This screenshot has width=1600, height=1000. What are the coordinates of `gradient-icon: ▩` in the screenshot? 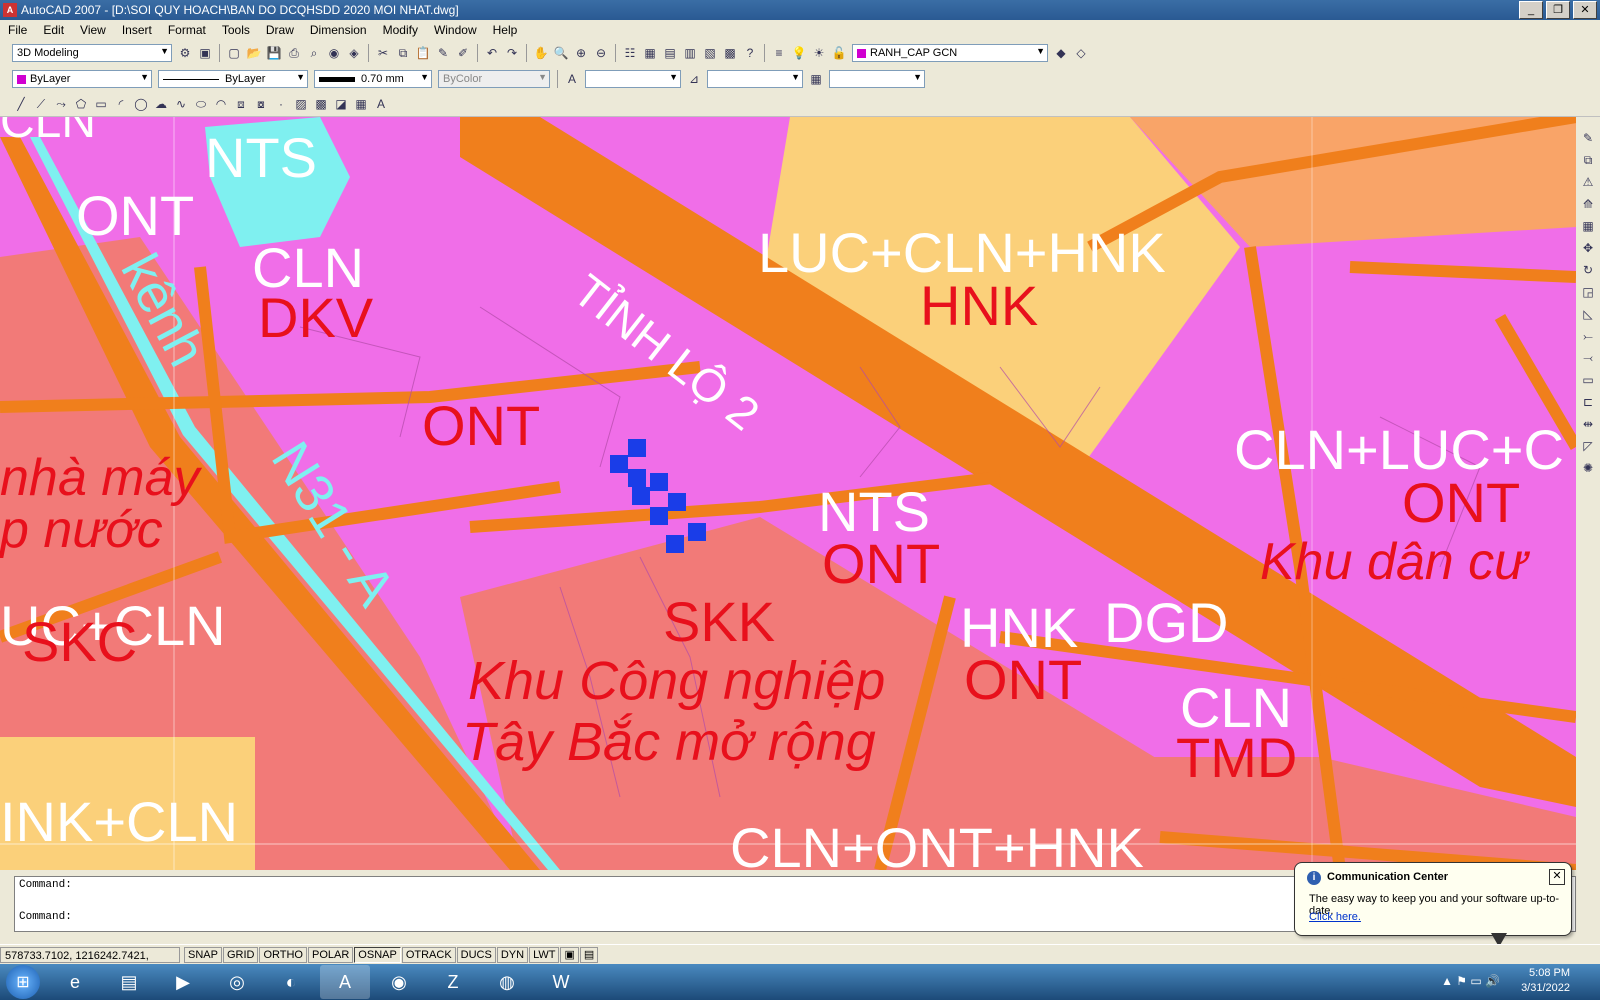 It's located at (321, 104).